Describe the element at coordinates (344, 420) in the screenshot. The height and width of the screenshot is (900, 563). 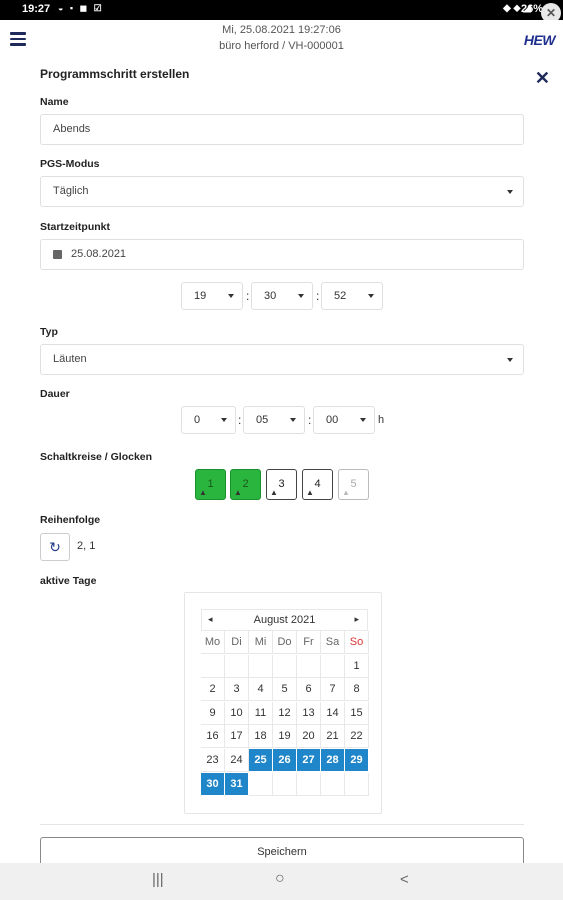
I see `dauer-seconds-select: 00` at that location.